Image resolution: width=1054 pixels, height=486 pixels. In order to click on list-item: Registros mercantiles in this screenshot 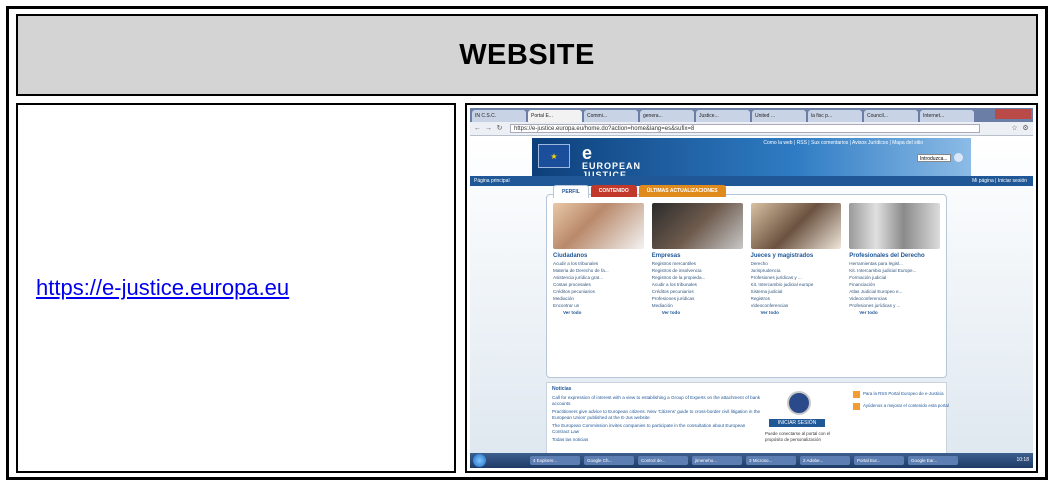, I will do `click(697, 263)`.